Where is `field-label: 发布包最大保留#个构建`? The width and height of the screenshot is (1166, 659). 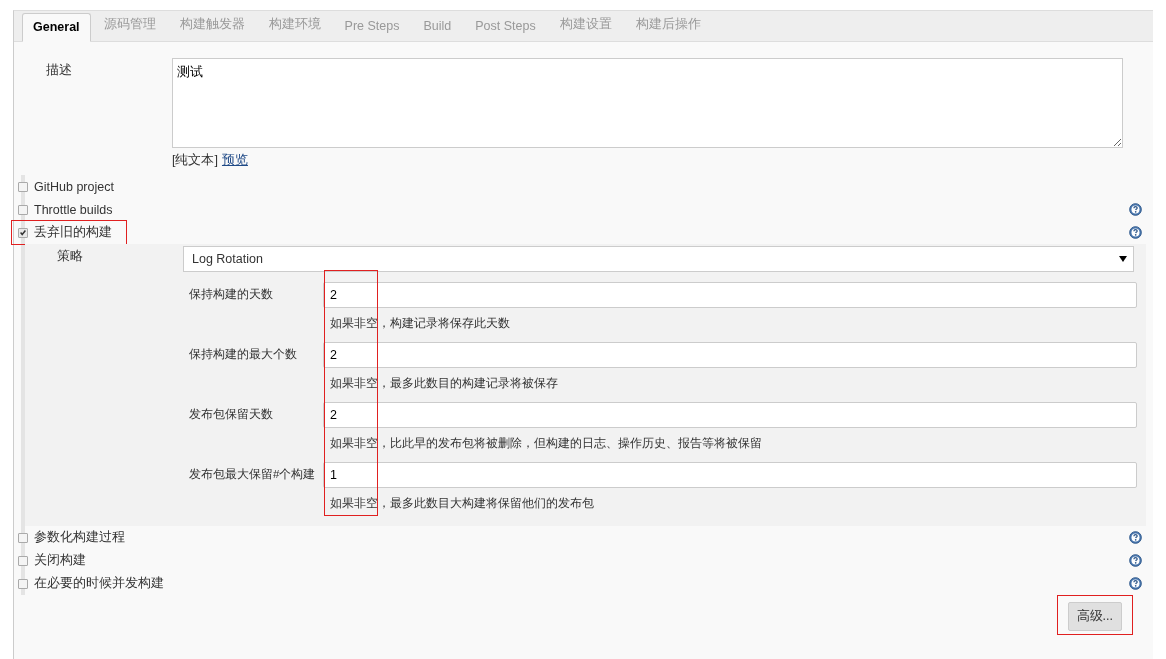 field-label: 发布包最大保留#个构建 is located at coordinates (252, 474).